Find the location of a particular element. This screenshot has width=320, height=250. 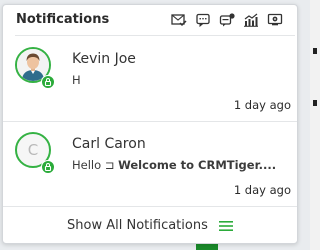

message-symbol: ⊐ is located at coordinates (109, 165).